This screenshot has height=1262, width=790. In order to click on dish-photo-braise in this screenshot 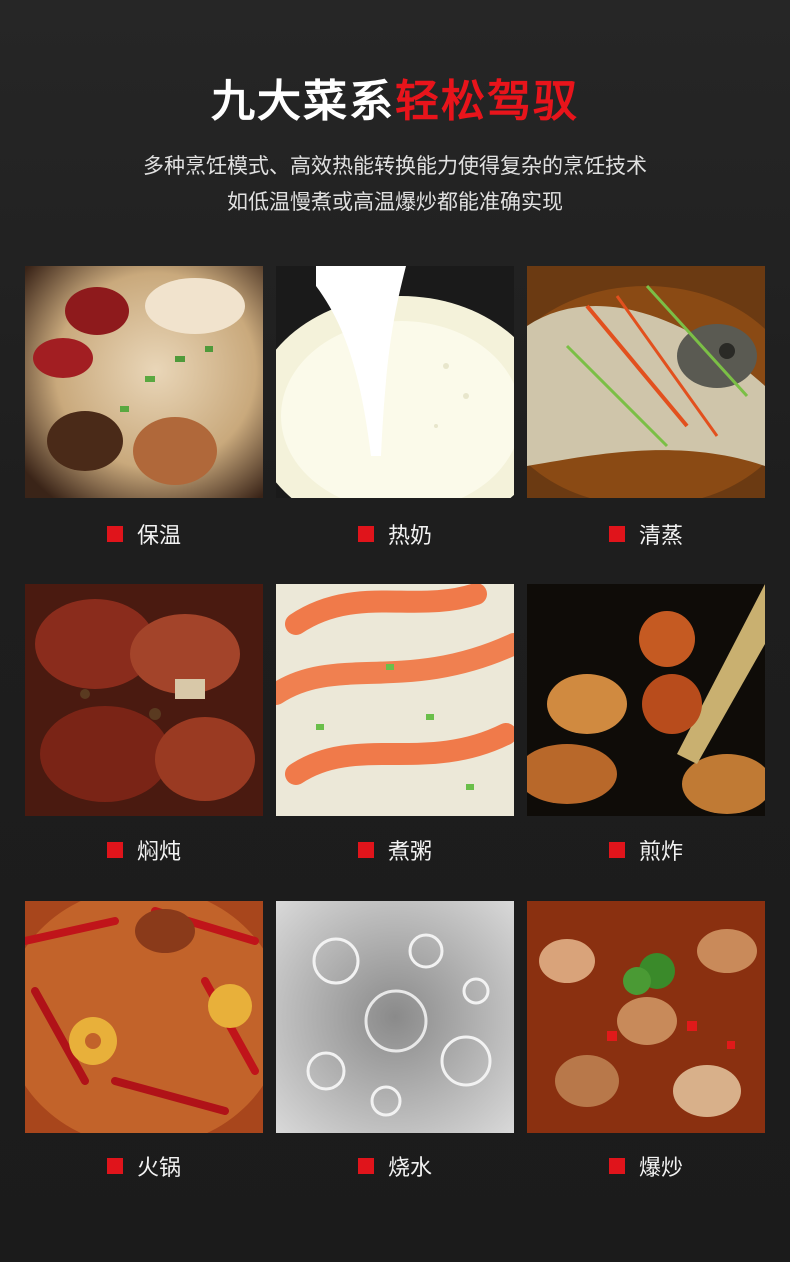, I will do `click(144, 700)`.